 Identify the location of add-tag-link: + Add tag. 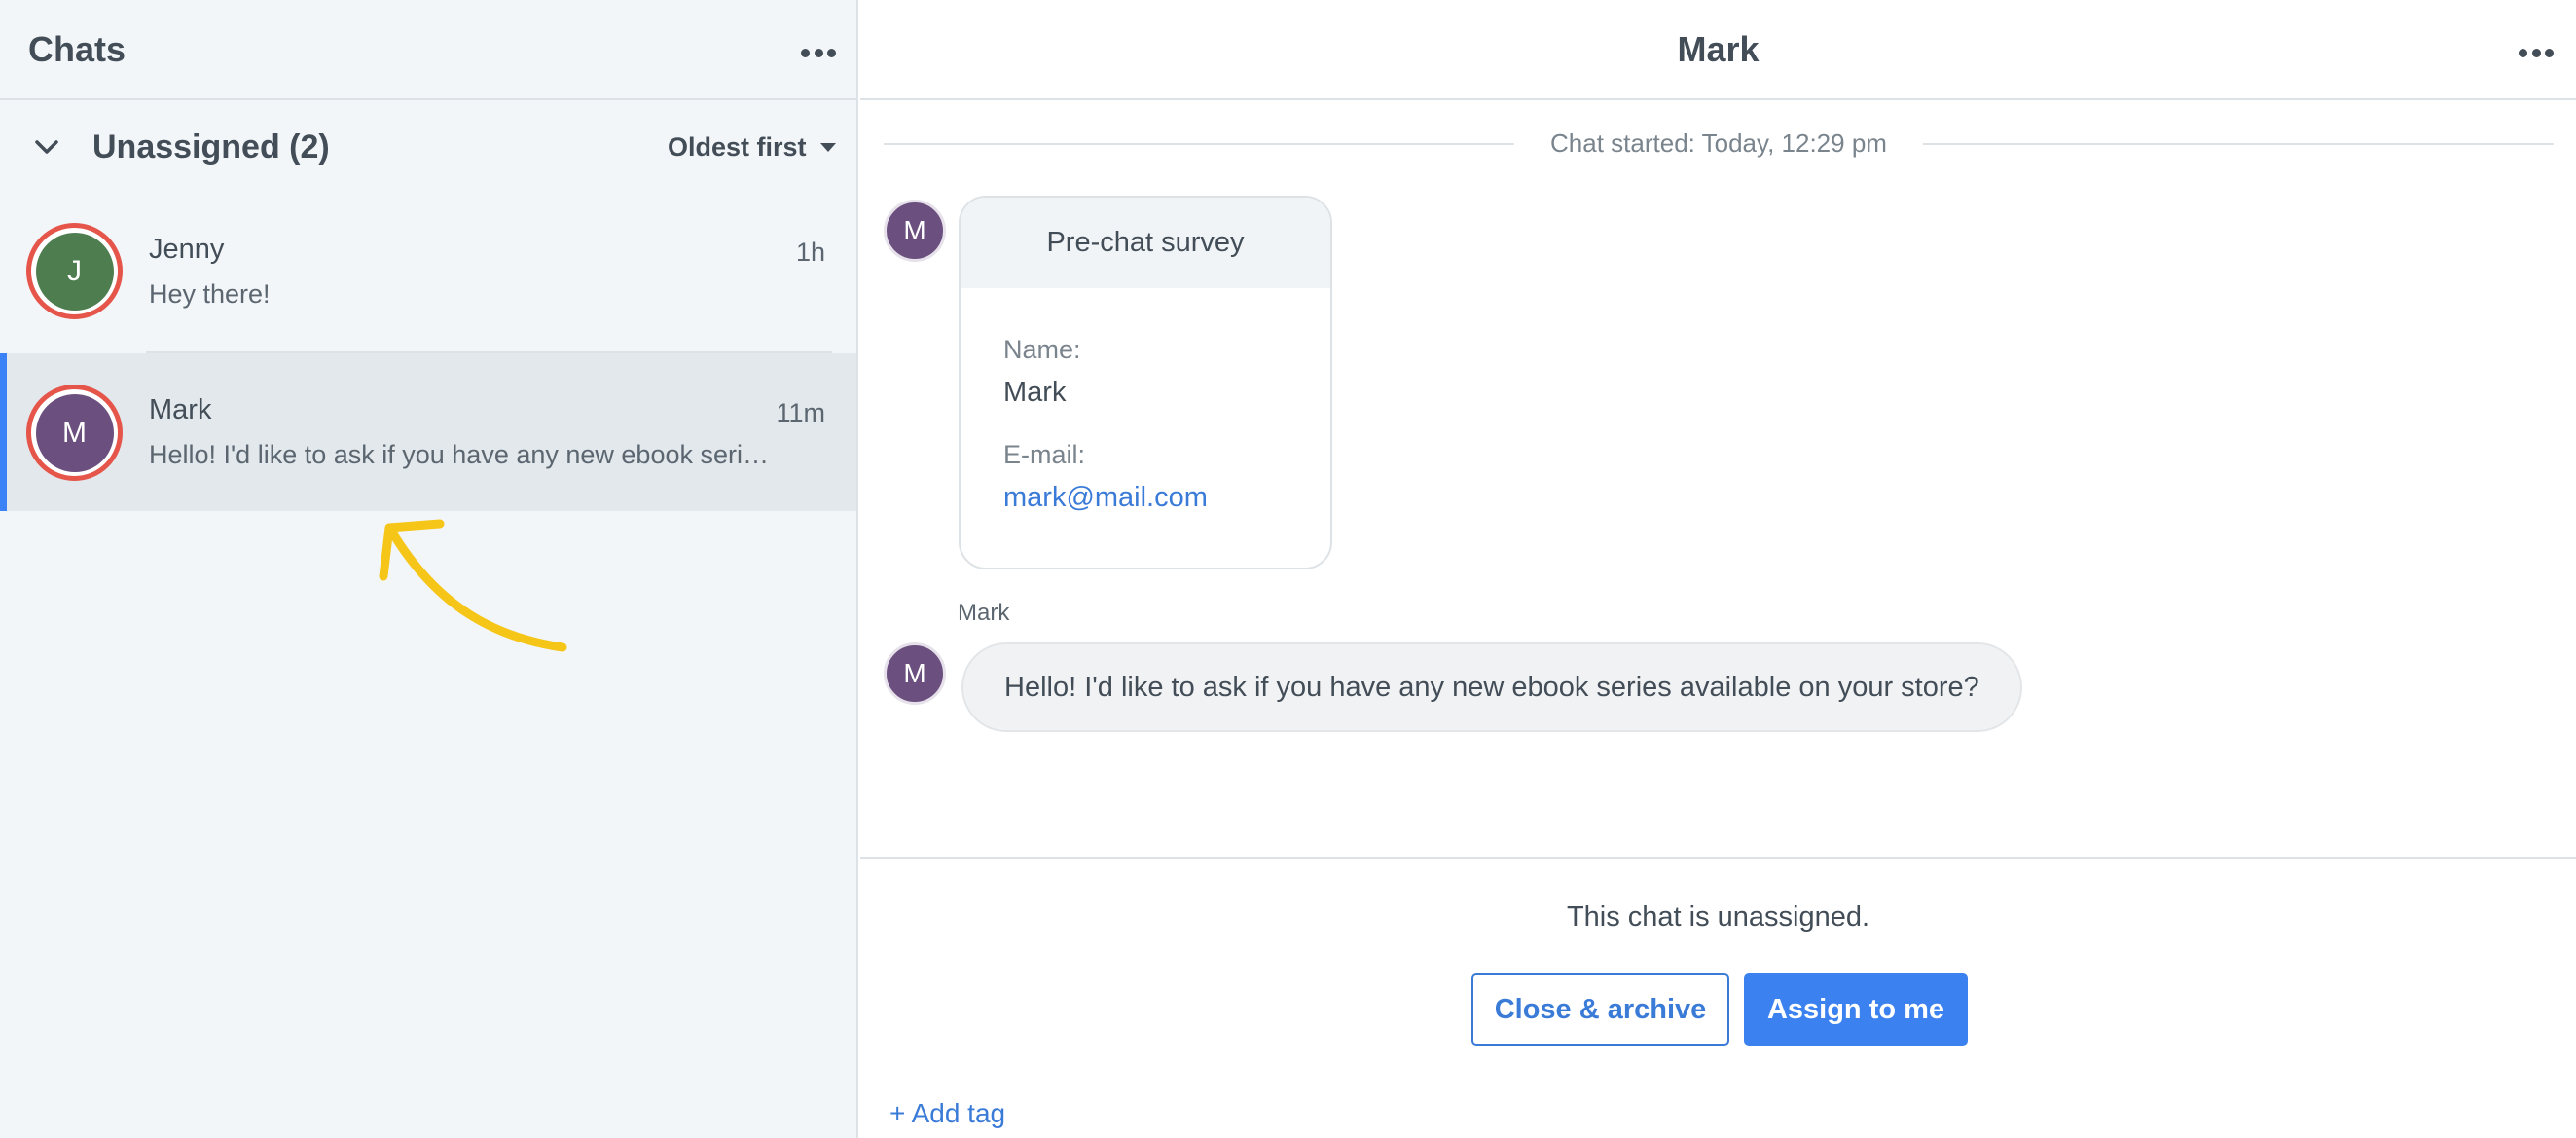
(947, 1113).